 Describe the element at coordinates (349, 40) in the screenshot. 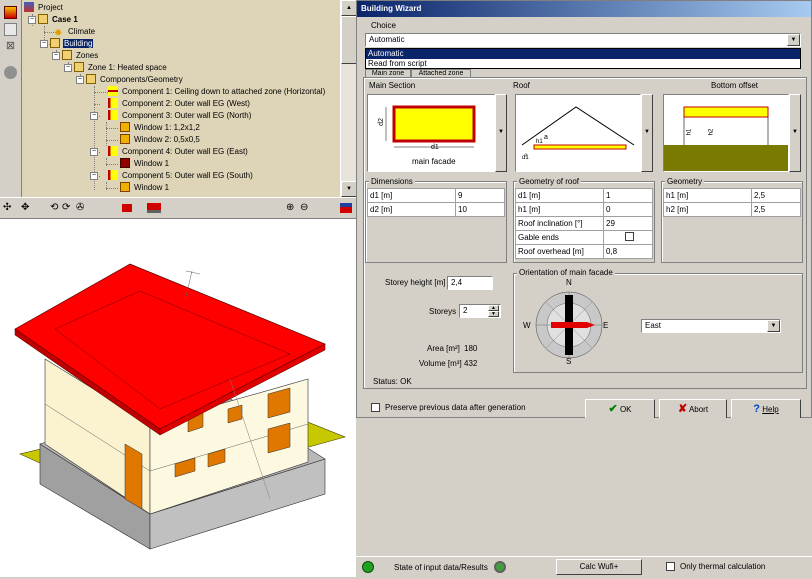

I see `scroll-thumb` at that location.